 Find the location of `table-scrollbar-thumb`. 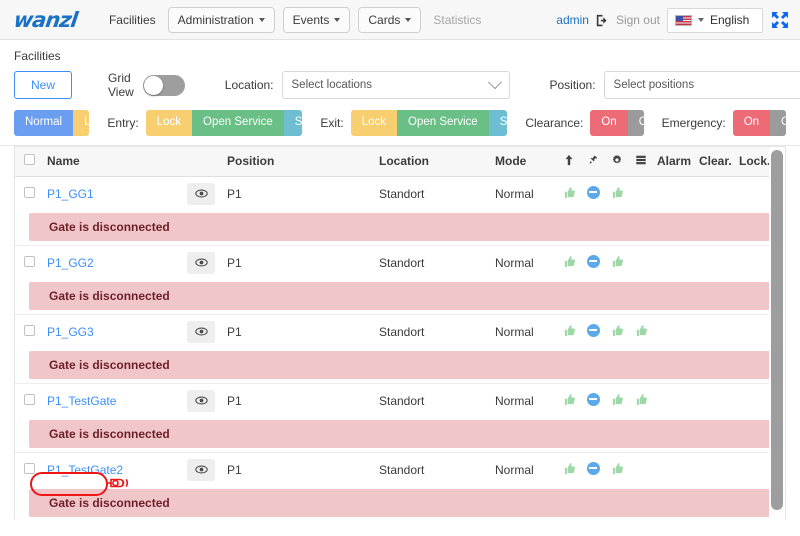

table-scrollbar-thumb is located at coordinates (777, 329).